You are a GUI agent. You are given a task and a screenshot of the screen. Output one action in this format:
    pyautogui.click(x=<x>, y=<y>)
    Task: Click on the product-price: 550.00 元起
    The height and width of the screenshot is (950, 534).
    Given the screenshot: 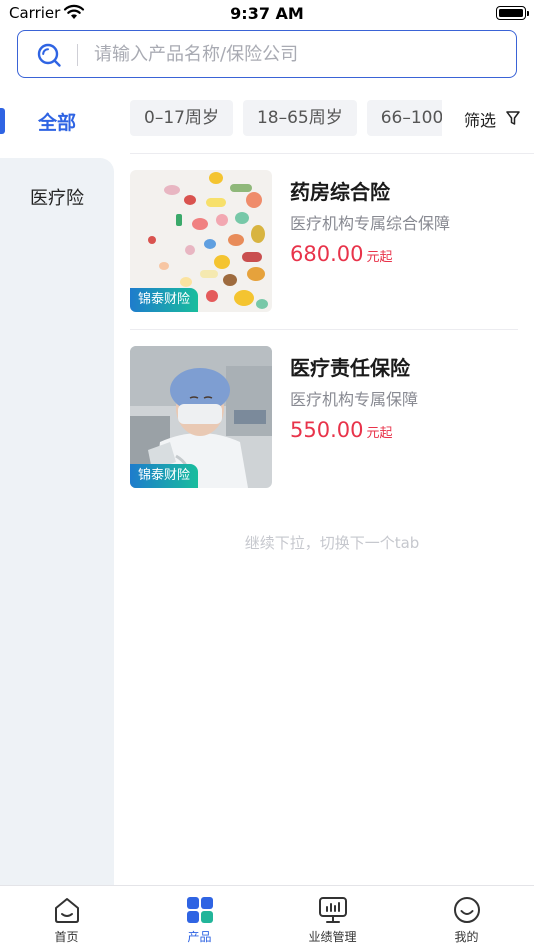 What is the action you would take?
    pyautogui.click(x=341, y=430)
    